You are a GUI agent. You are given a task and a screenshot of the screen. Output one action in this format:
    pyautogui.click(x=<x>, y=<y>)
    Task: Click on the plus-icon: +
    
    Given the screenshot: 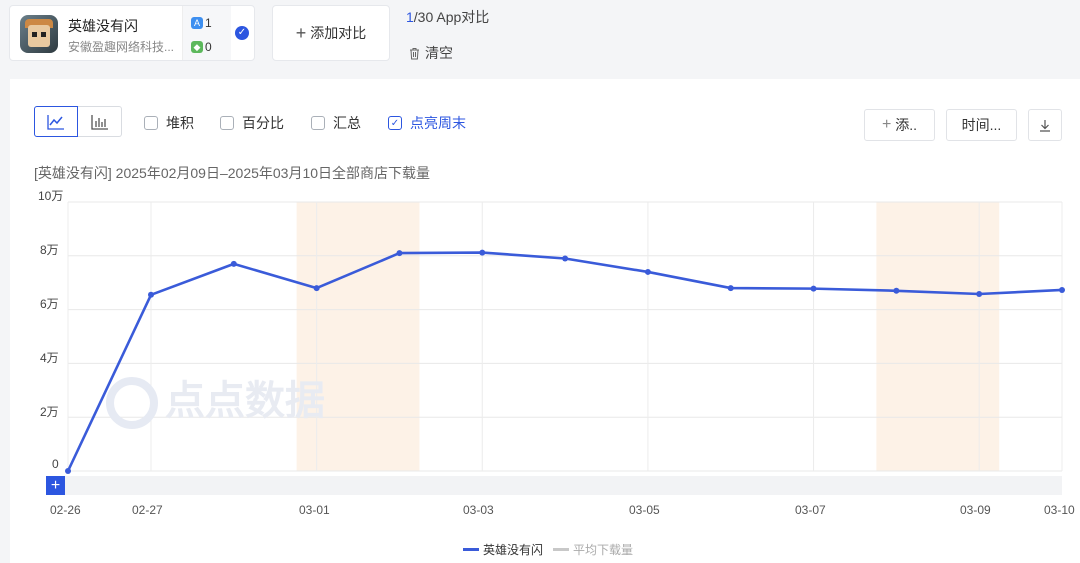 What is the action you would take?
    pyautogui.click(x=301, y=32)
    